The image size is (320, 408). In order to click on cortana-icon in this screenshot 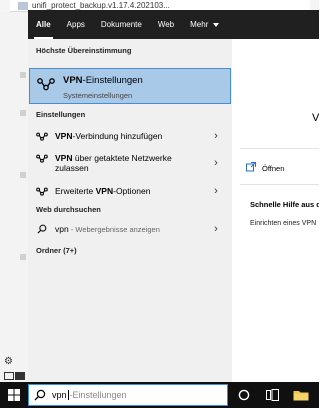, I will do `click(244, 395)`.